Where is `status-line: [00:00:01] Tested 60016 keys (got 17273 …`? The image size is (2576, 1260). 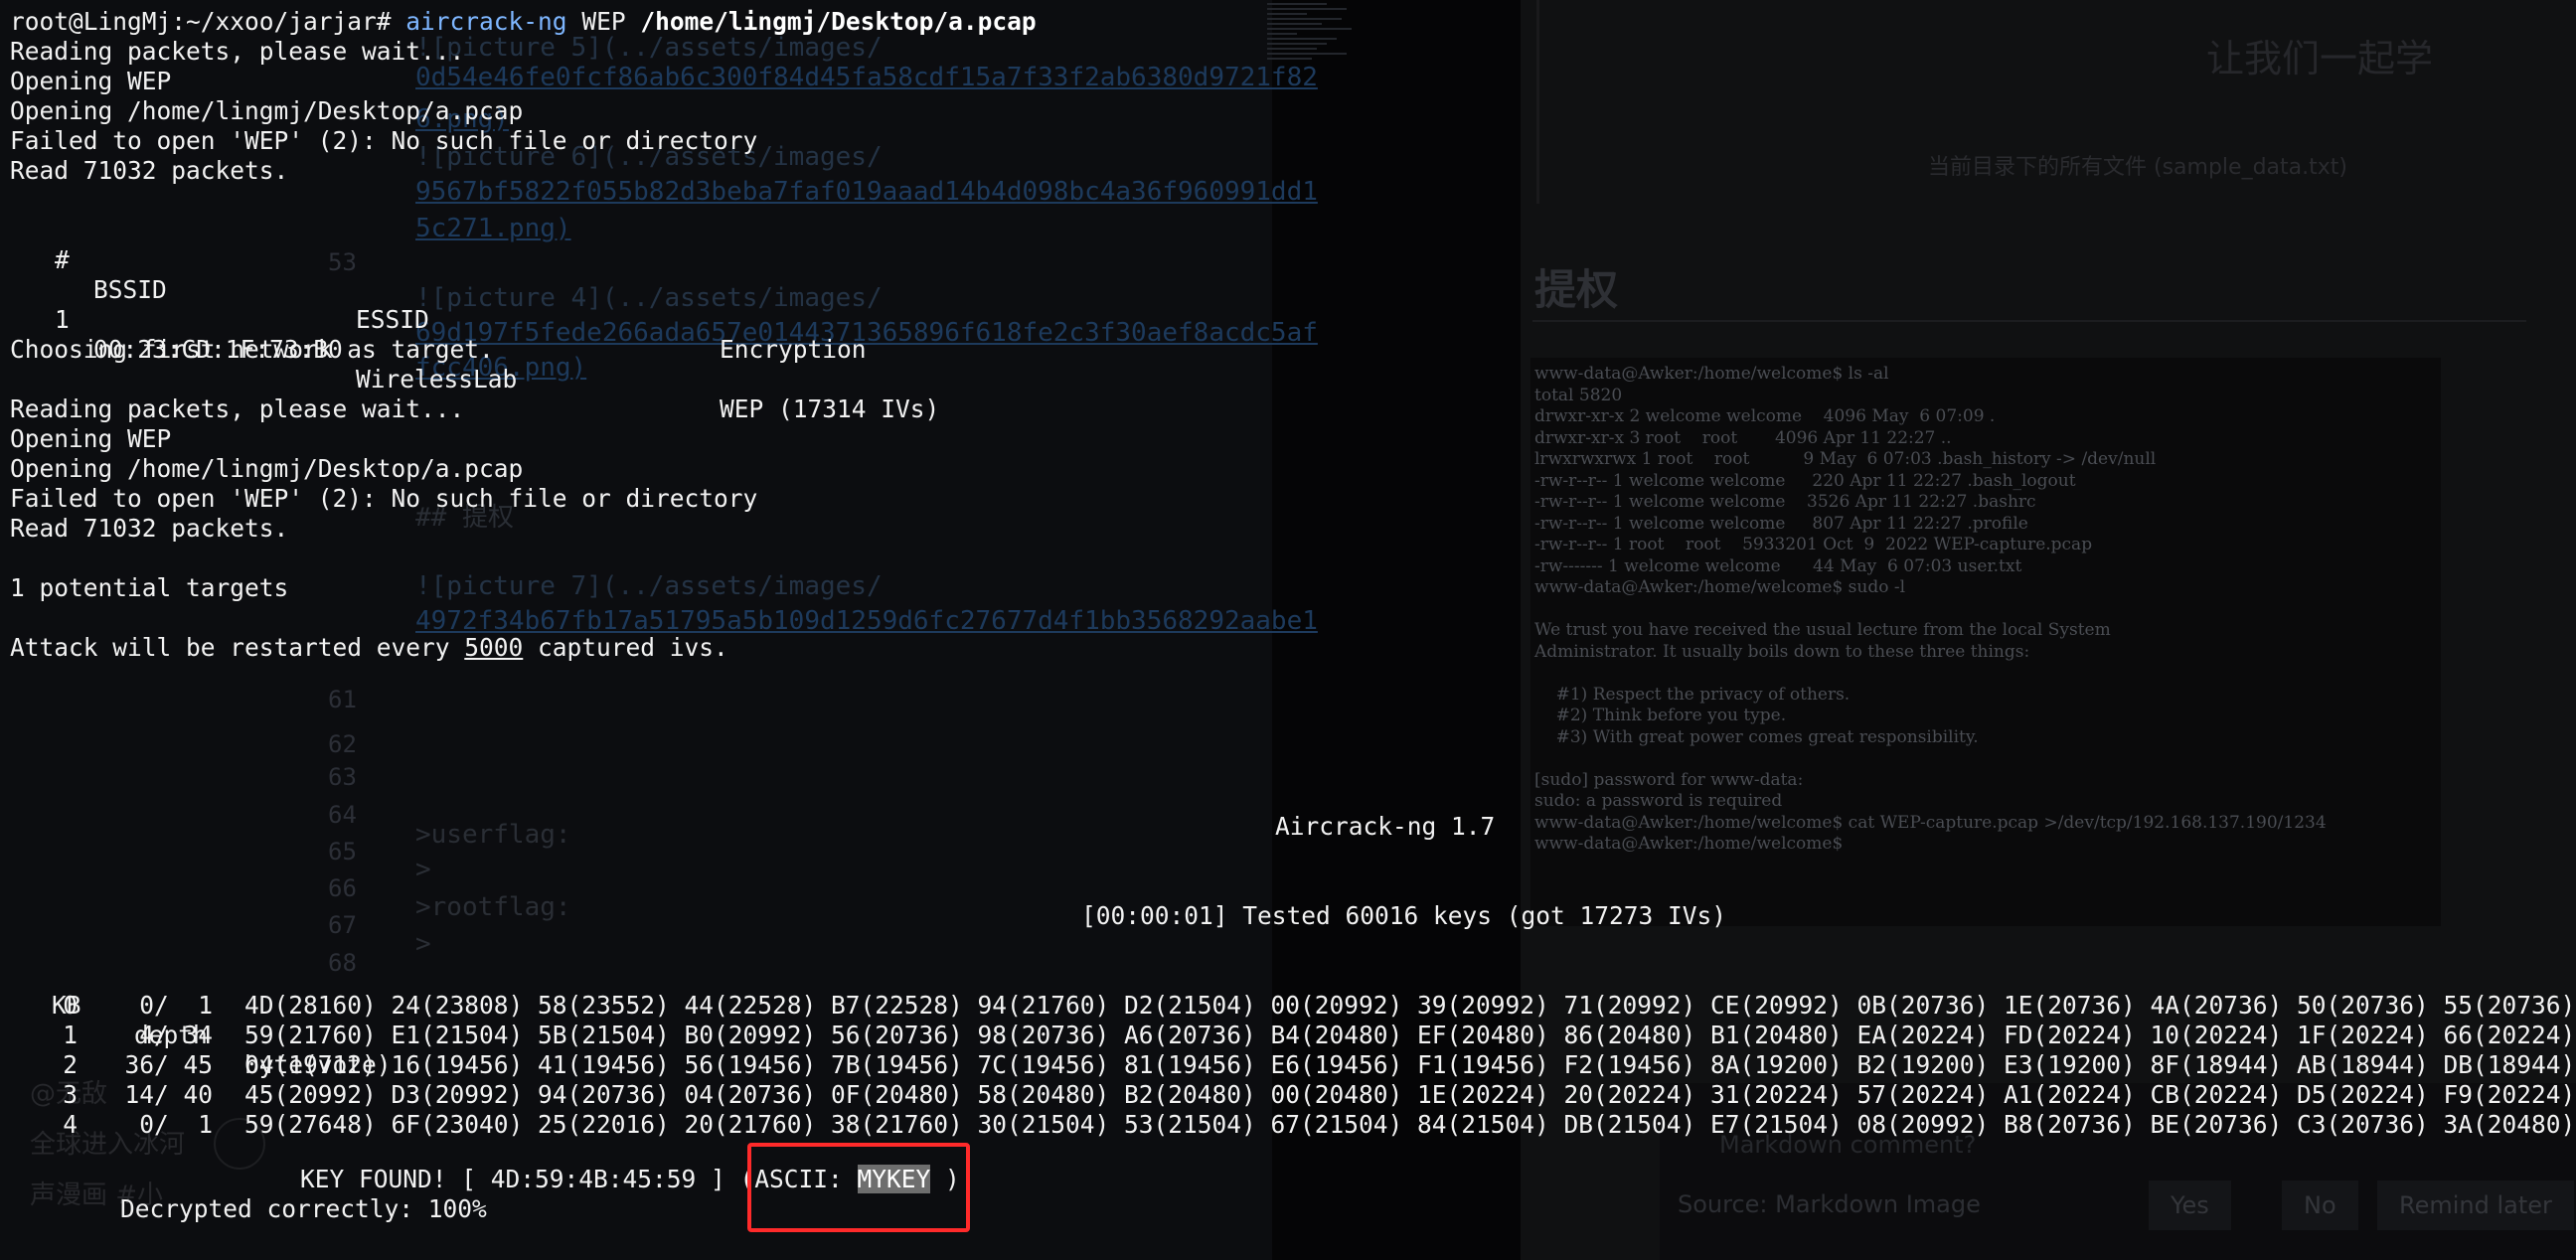
status-line: [00:00:01] Tested 60016 keys (got 17273 … is located at coordinates (1404, 915).